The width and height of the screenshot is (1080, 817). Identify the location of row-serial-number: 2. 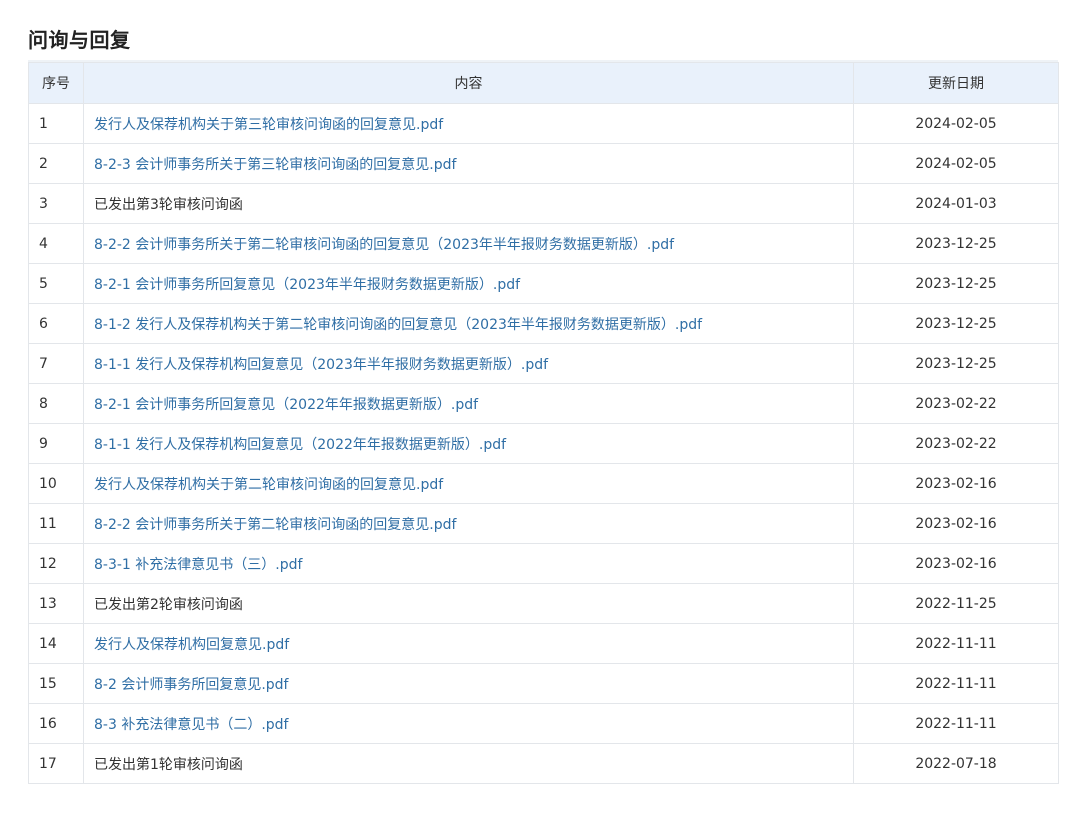
(56, 163).